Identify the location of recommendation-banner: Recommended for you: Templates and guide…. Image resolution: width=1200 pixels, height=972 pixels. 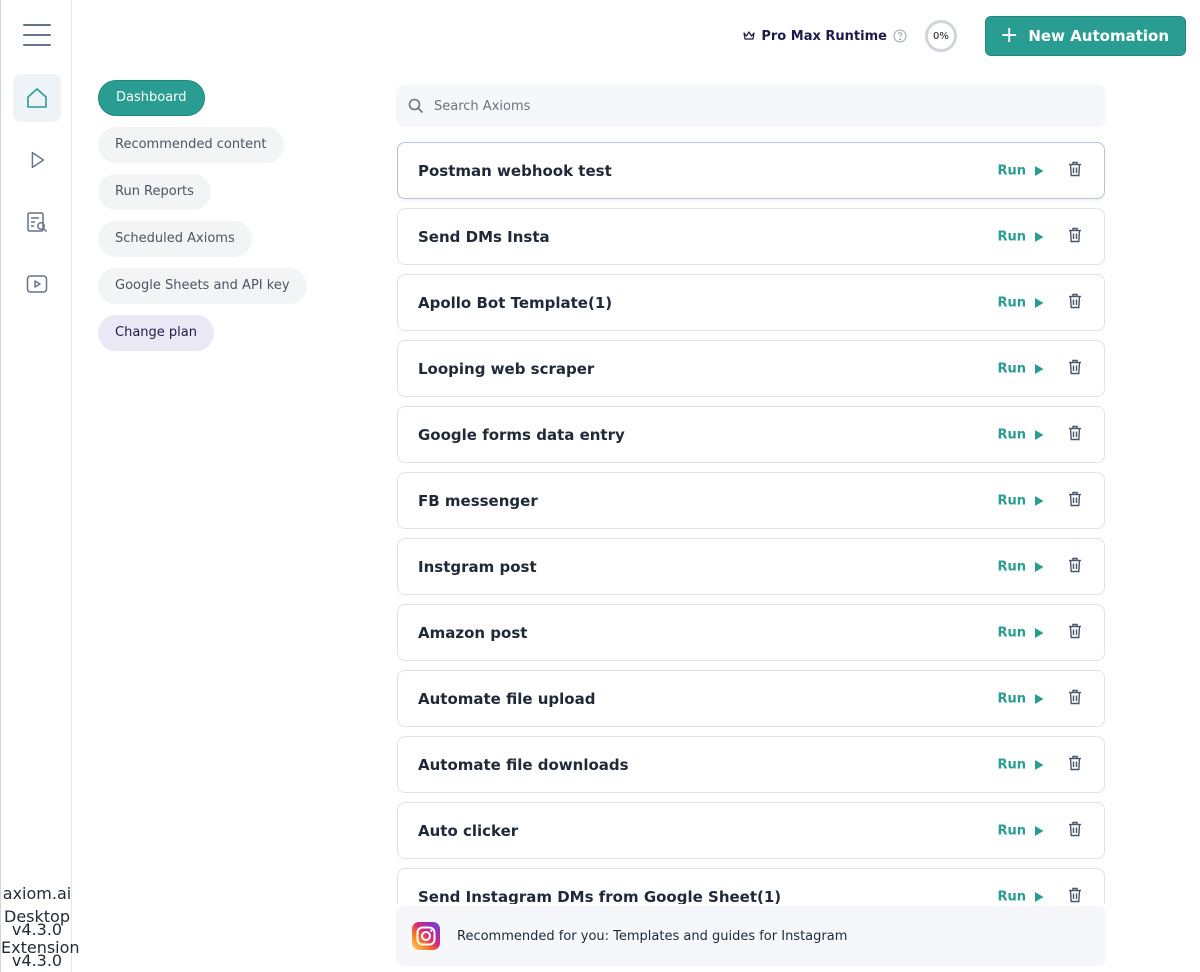
(751, 936).